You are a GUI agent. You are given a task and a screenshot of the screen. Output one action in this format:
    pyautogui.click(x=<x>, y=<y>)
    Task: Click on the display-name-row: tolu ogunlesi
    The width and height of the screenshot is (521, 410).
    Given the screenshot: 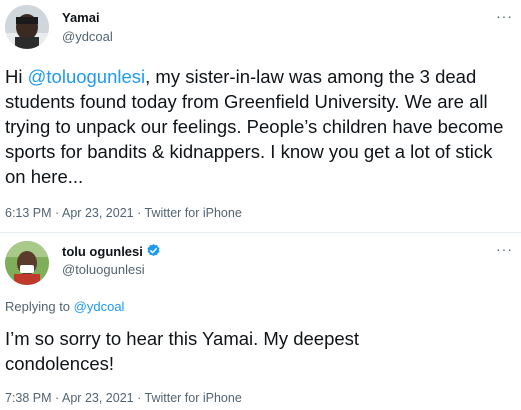 What is the action you would take?
    pyautogui.click(x=111, y=252)
    